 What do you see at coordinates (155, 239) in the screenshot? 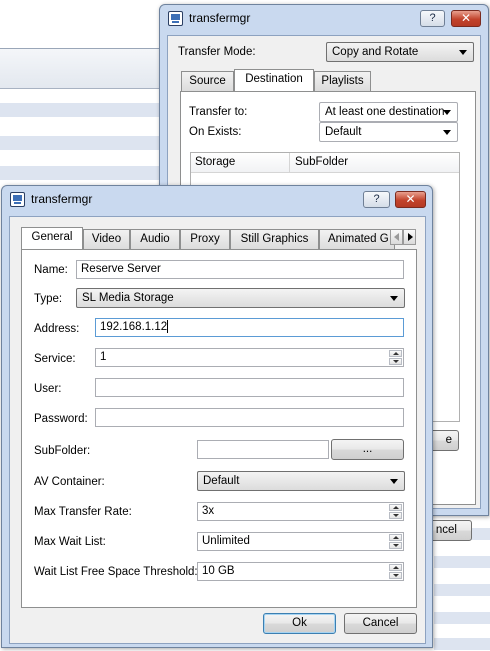
I see `tab-audio: Audio` at bounding box center [155, 239].